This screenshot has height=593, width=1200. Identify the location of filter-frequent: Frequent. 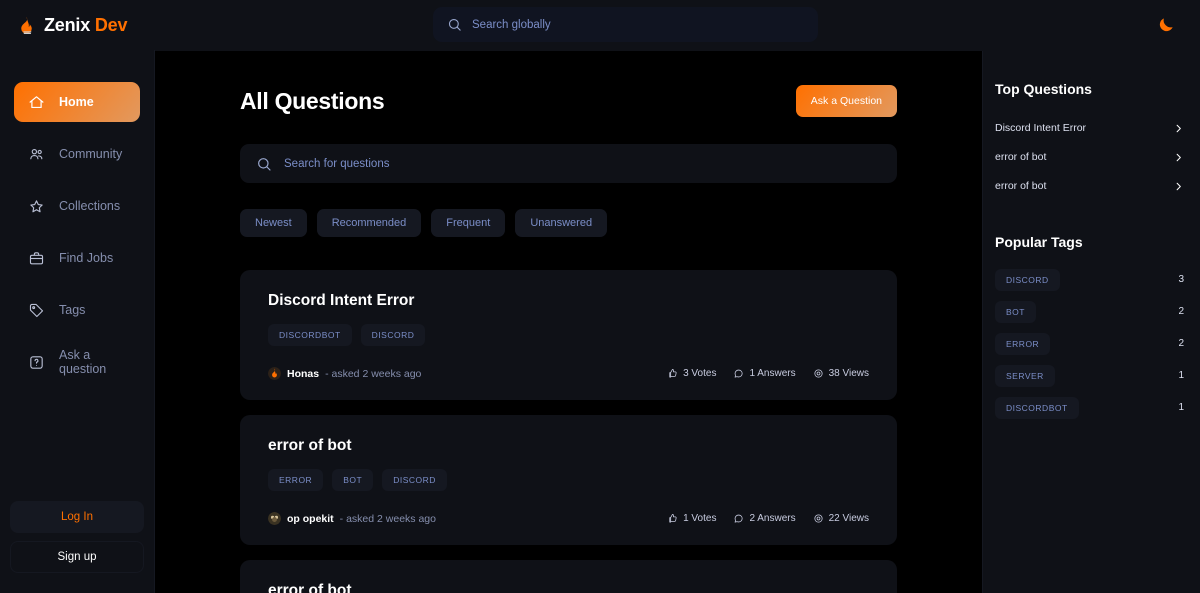
(468, 223).